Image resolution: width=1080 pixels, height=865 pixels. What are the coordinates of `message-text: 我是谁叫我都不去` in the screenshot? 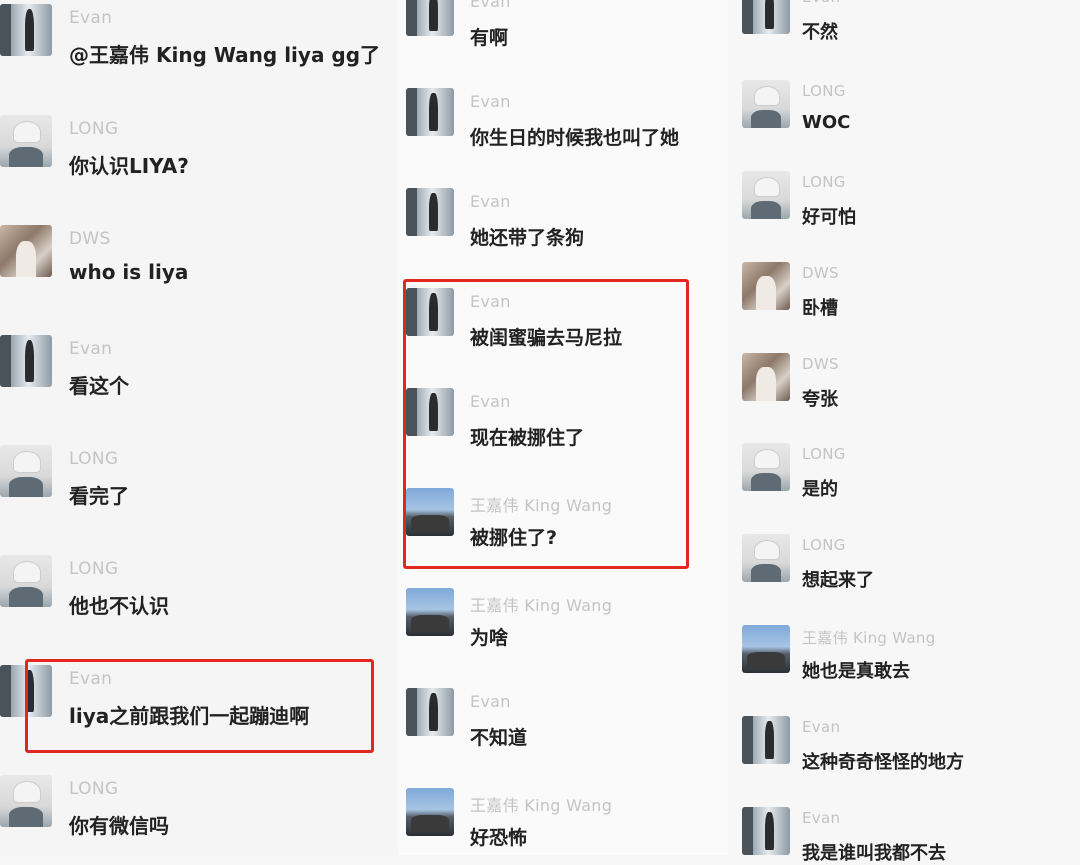 It's located at (874, 853).